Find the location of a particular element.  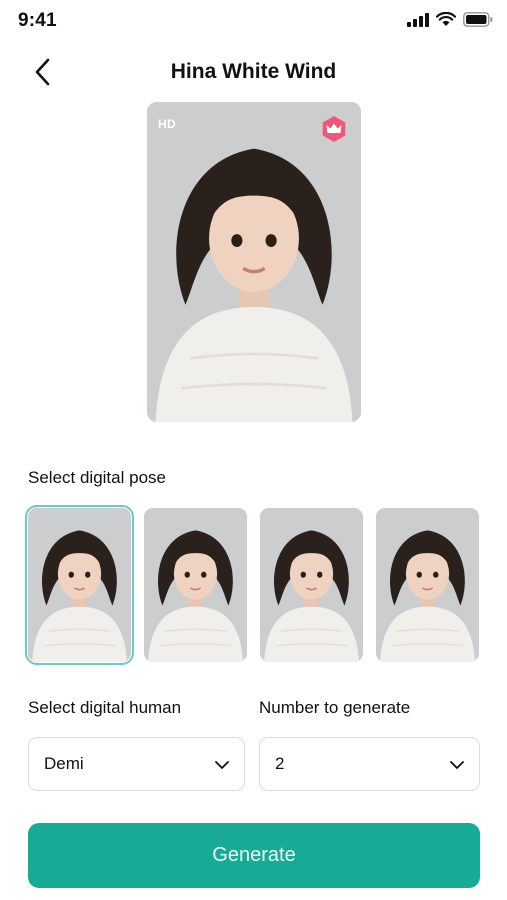

pose-section-label: Select digital pose is located at coordinates (97, 477).